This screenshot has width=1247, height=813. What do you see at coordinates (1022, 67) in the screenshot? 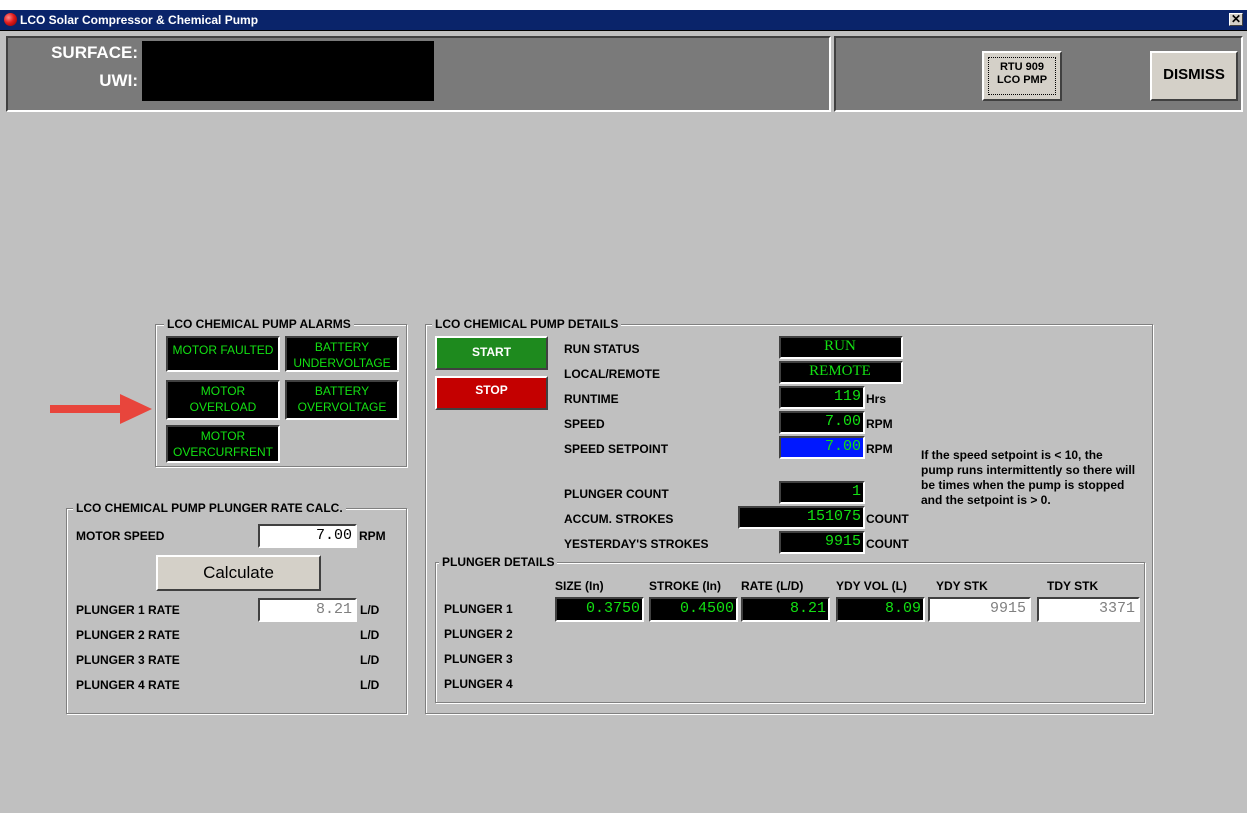
I see `rtu-button-line1: RTU 909` at bounding box center [1022, 67].